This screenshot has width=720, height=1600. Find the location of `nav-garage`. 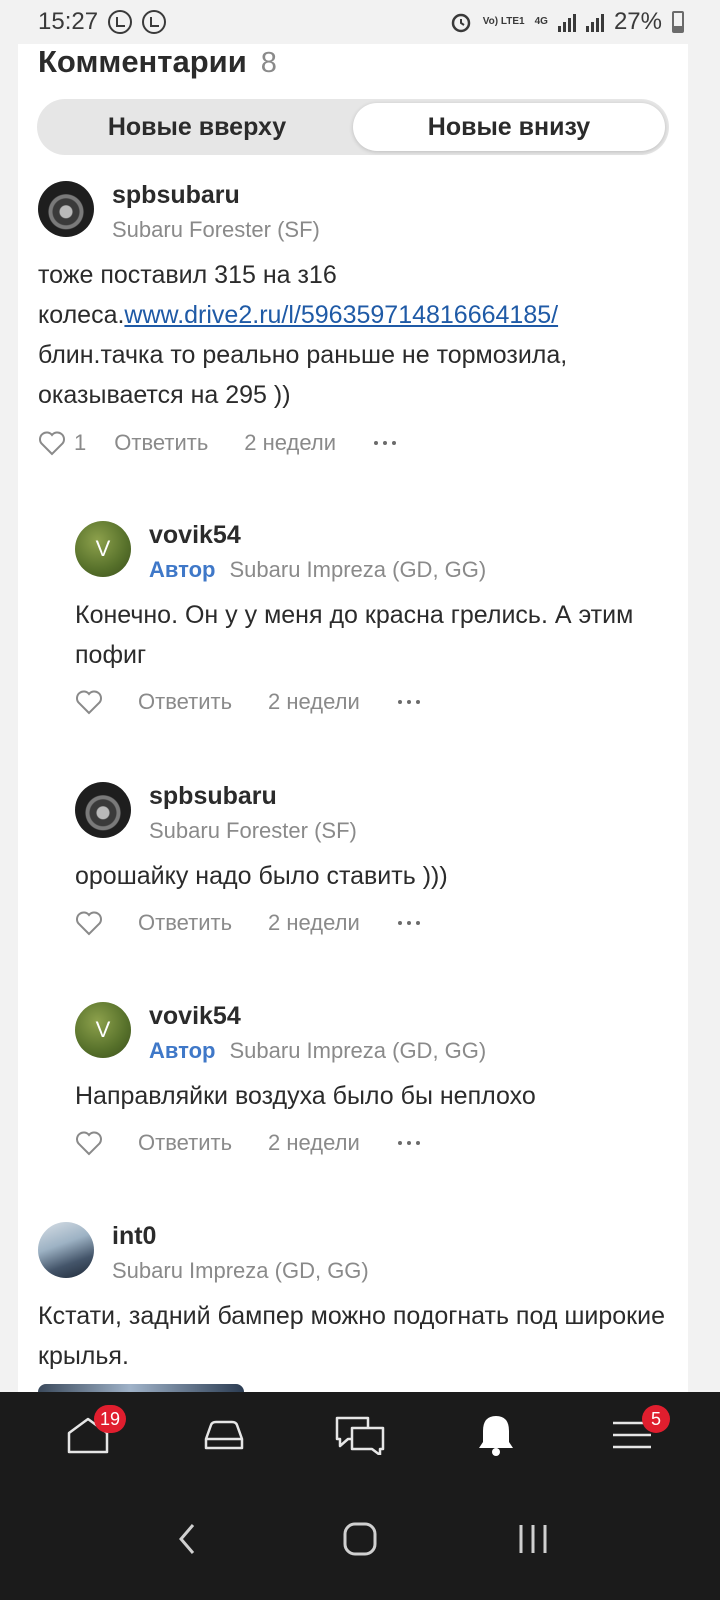

nav-garage is located at coordinates (224, 1435).